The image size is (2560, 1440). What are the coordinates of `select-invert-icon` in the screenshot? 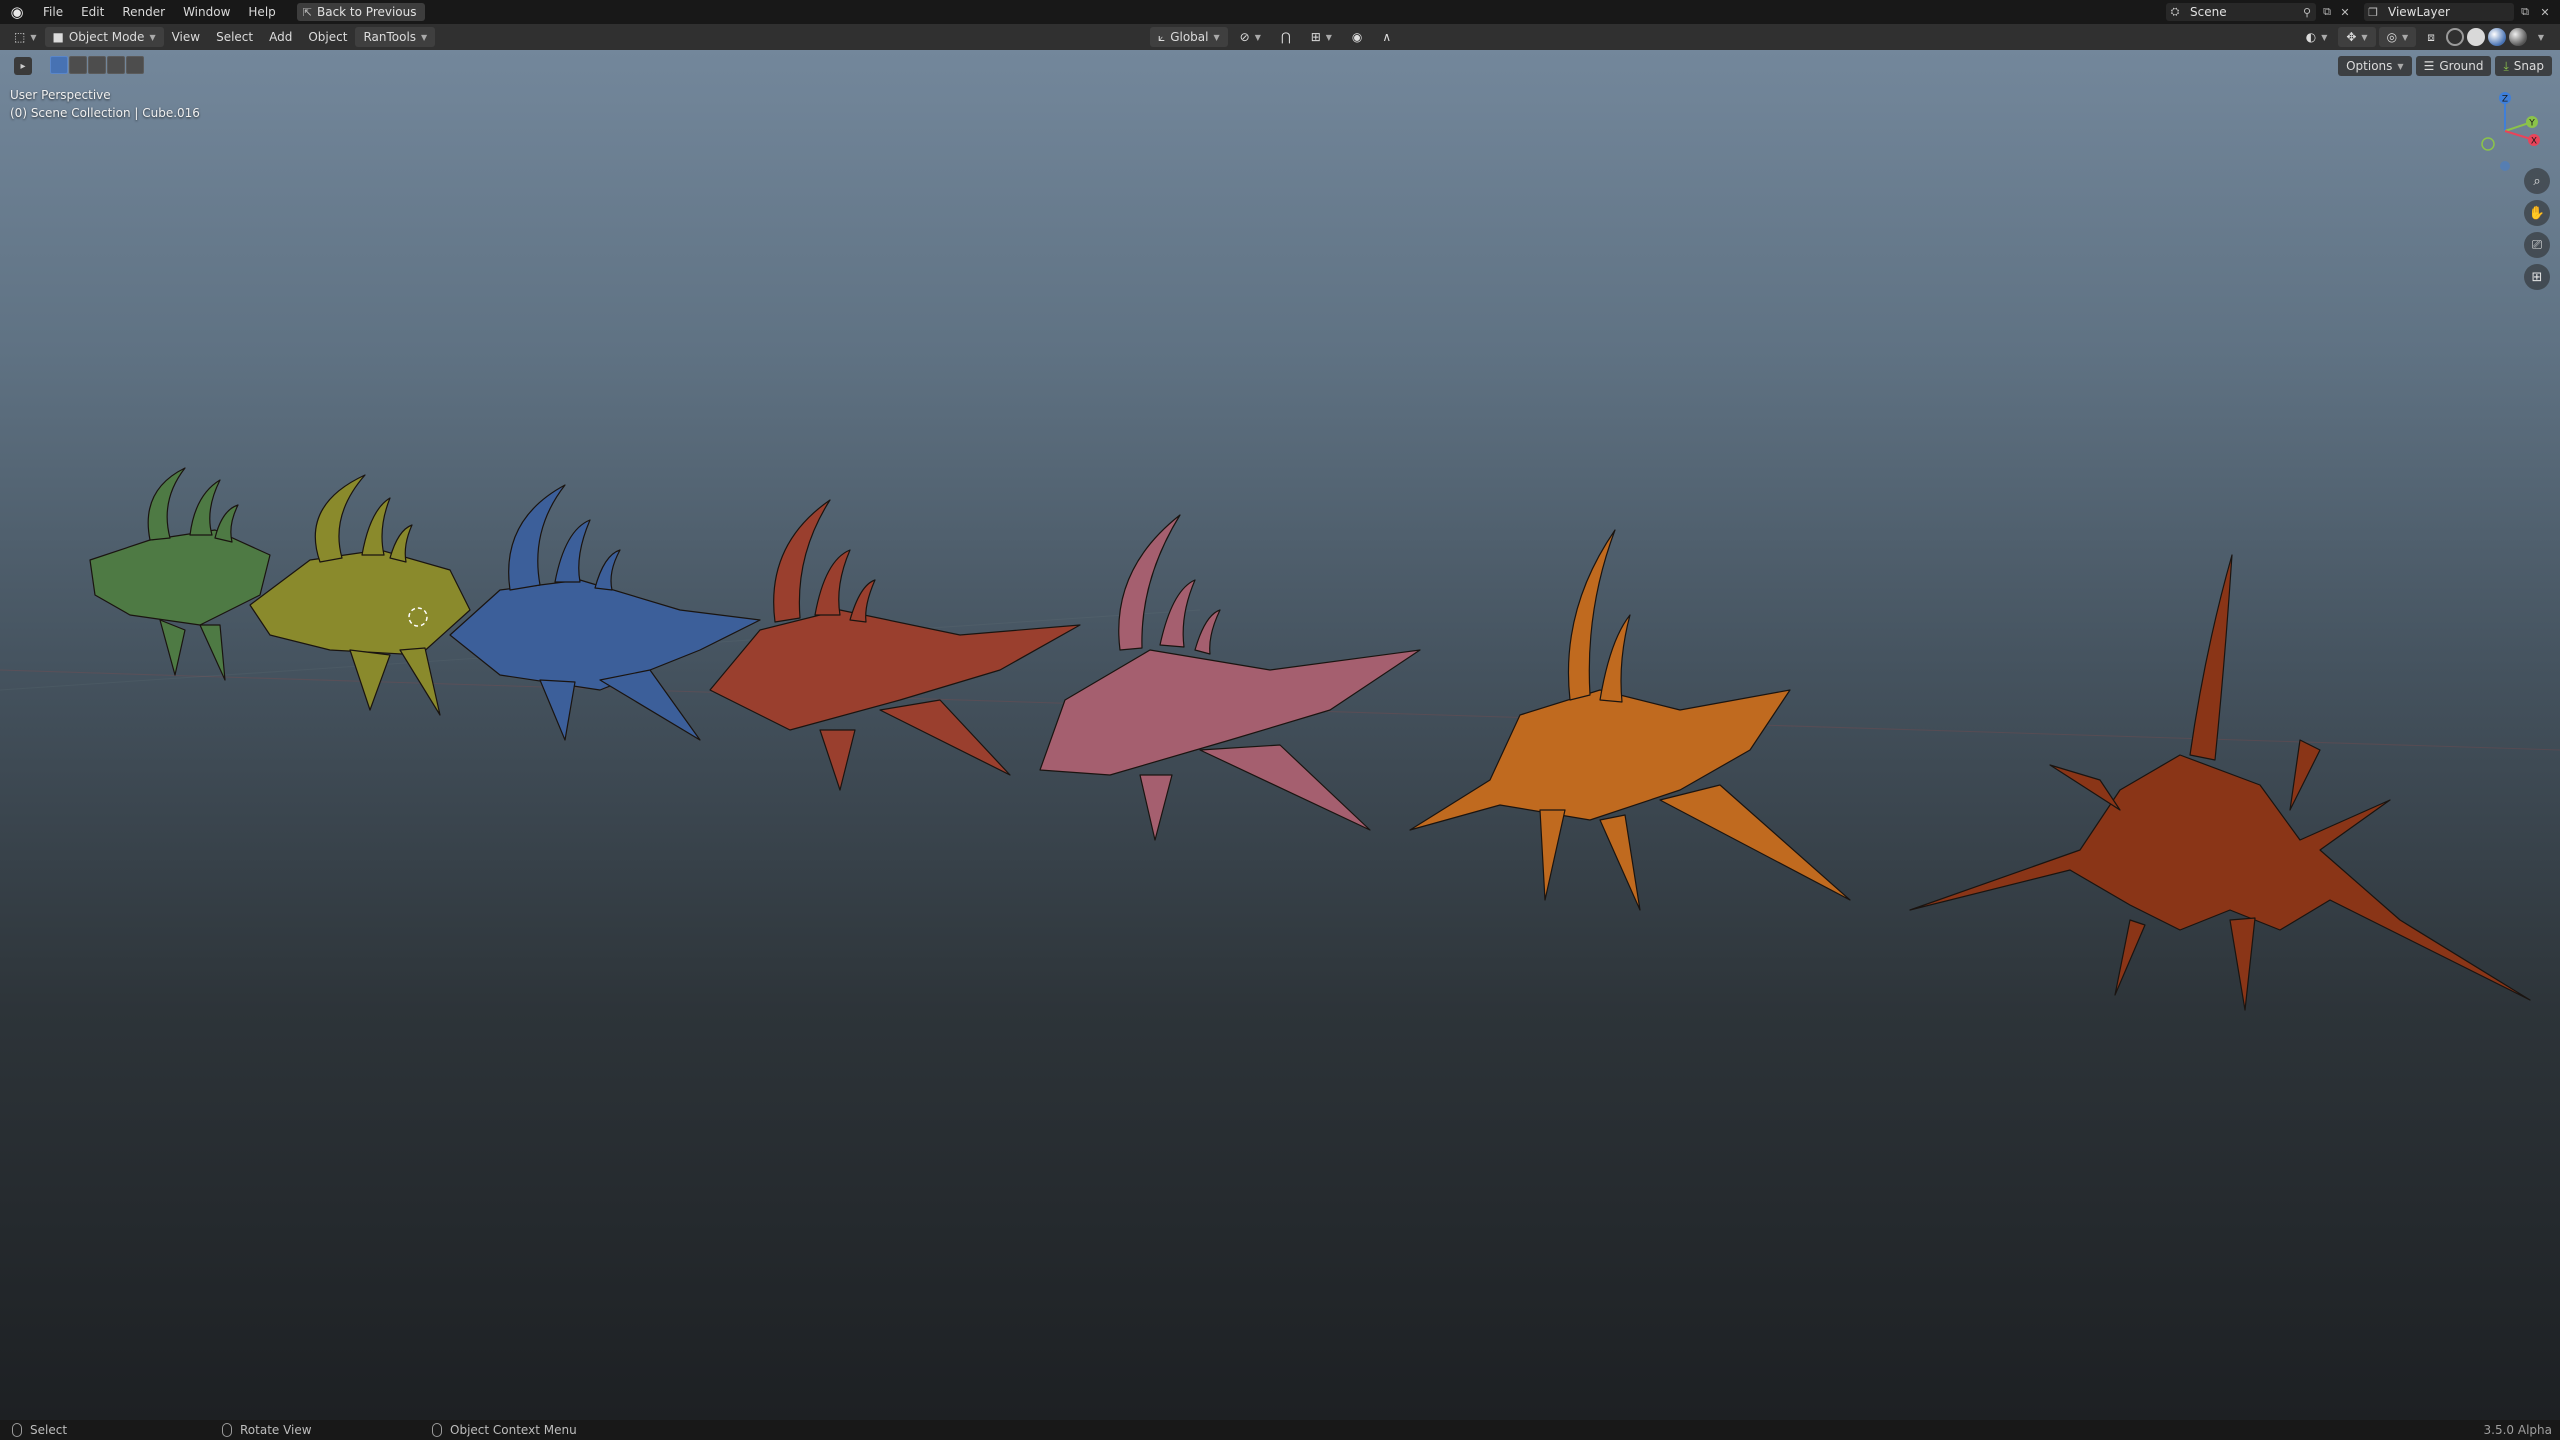 It's located at (116, 65).